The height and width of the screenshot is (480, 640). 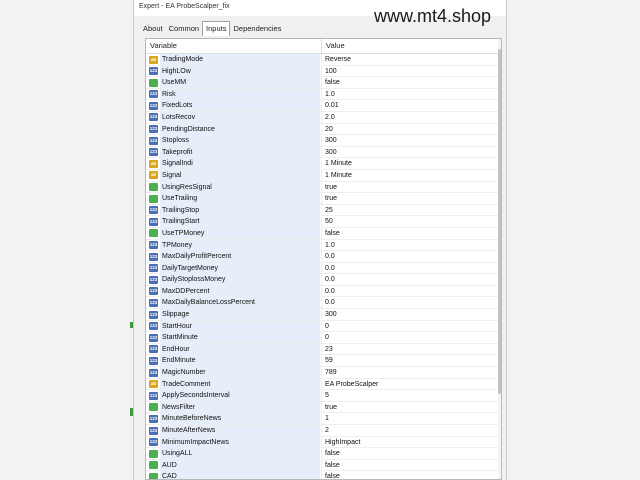 What do you see at coordinates (499, 221) in the screenshot?
I see `scrollbar-thumb` at bounding box center [499, 221].